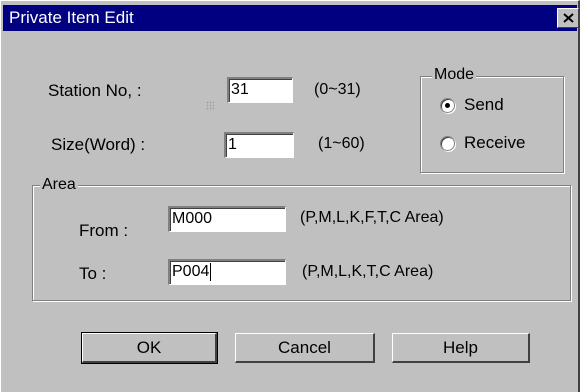  What do you see at coordinates (291, 18) in the screenshot?
I see `title-bar: Private Item Edit` at bounding box center [291, 18].